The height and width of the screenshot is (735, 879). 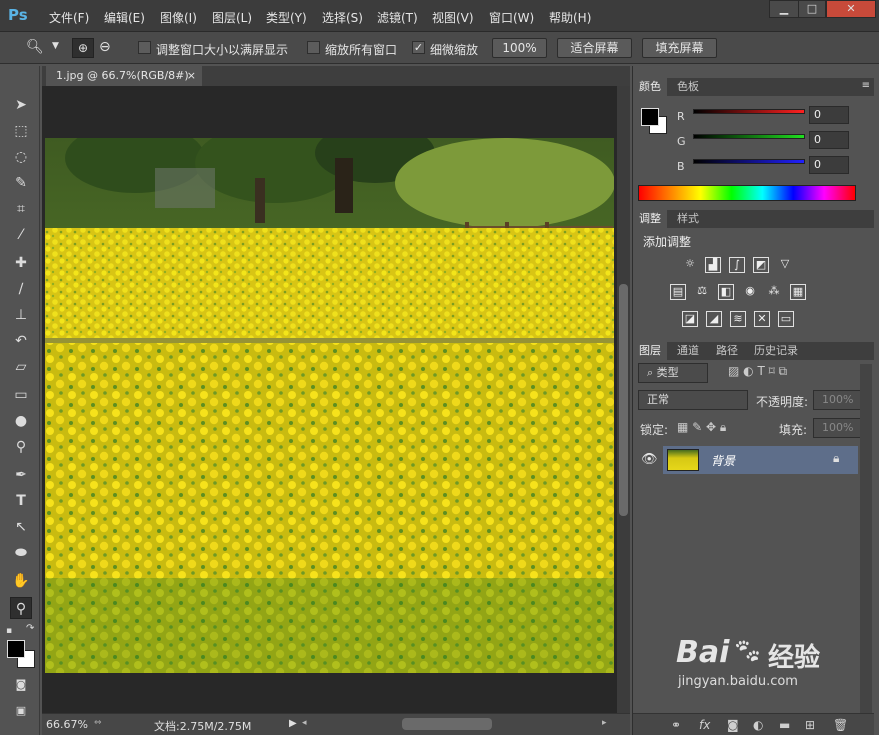 I want to click on posterize-icon: ◢, so click(x=714, y=319).